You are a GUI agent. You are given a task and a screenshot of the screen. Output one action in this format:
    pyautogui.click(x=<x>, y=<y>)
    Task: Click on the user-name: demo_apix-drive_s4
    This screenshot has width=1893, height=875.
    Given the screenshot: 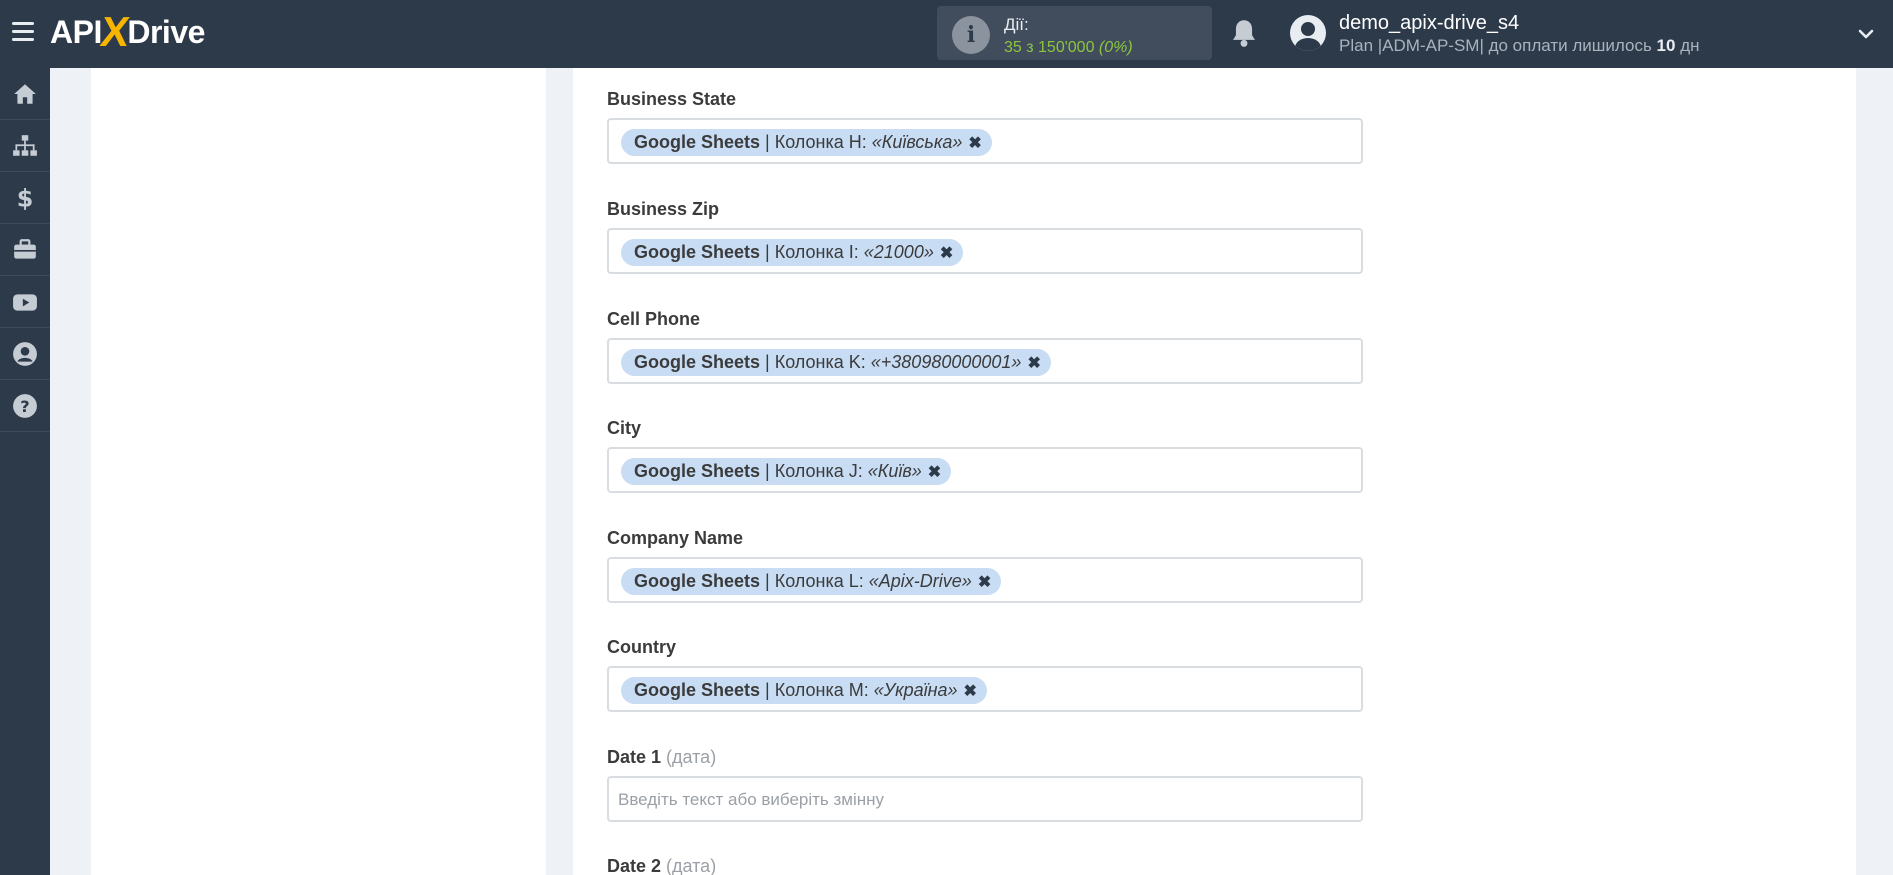 What is the action you would take?
    pyautogui.click(x=1429, y=23)
    